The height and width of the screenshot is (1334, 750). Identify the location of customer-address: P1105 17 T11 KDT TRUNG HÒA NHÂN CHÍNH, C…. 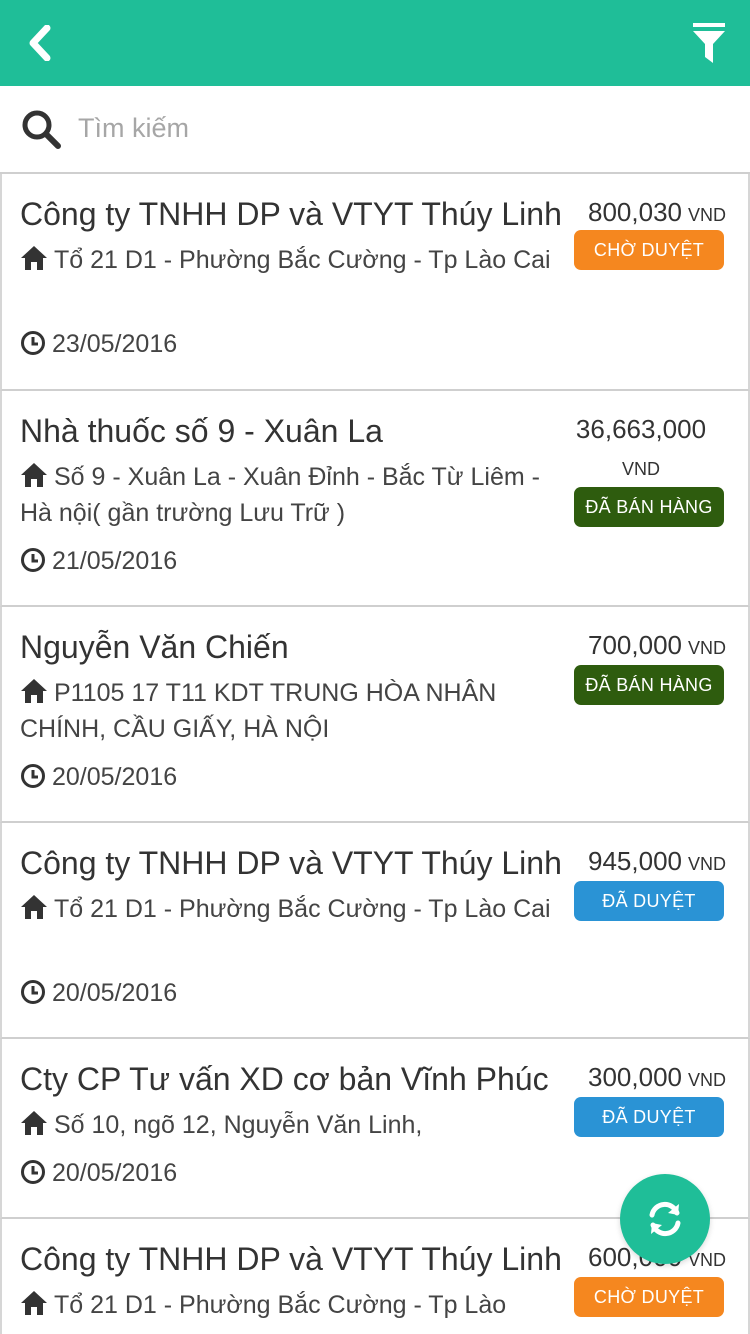
(294, 711).